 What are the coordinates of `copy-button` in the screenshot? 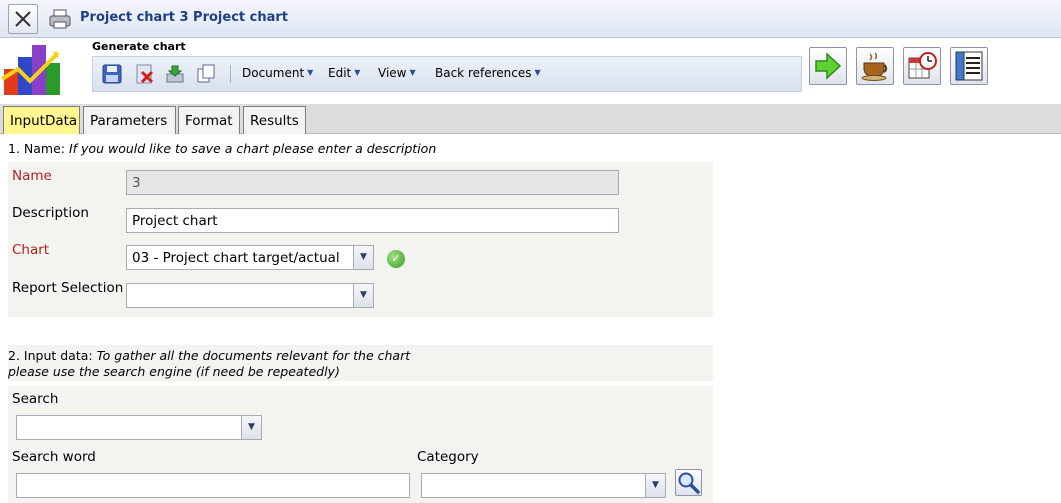 It's located at (206, 74).